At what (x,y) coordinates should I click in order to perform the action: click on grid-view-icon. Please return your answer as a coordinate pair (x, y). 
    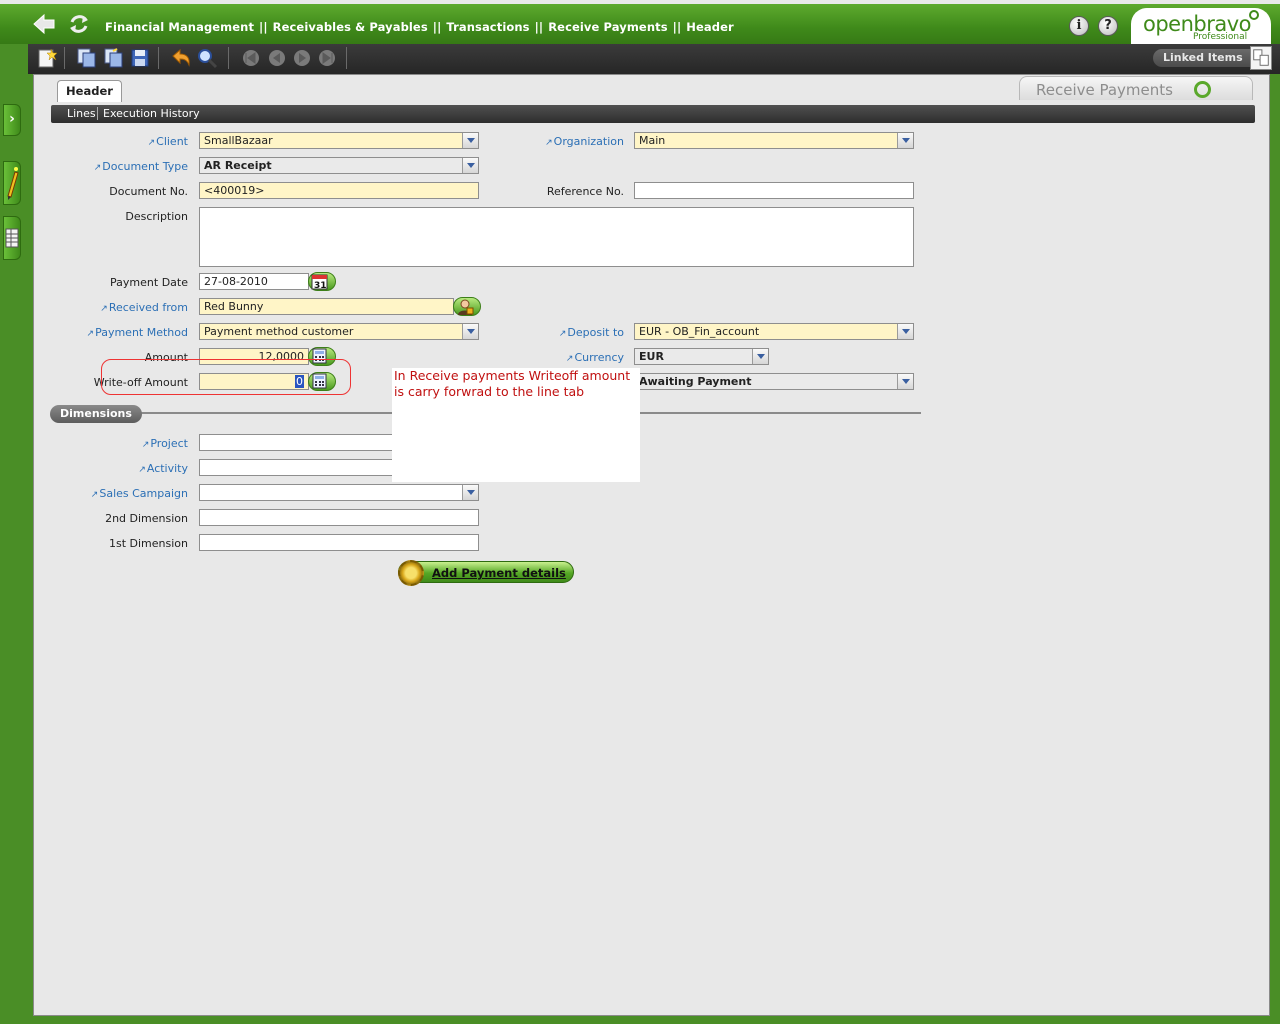
    Looking at the image, I should click on (12, 238).